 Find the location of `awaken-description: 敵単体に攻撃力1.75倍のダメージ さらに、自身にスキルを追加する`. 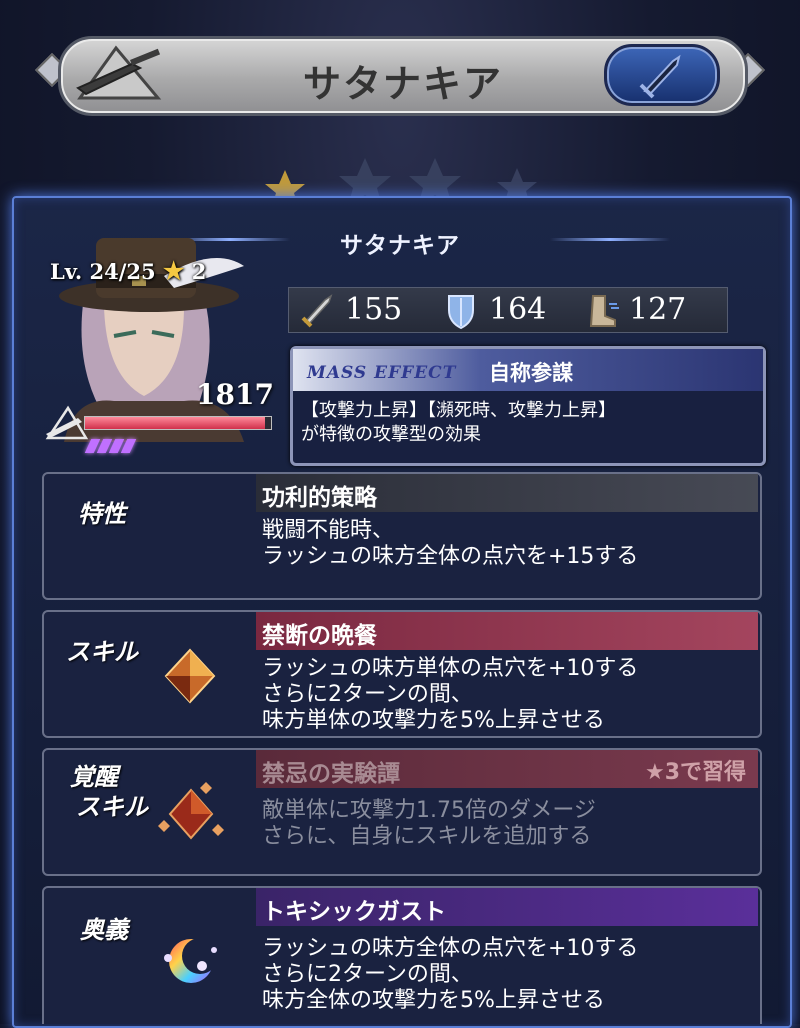

awaken-description: 敵単体に攻撃力1.75倍のダメージ さらに、自身にスキルを追加する is located at coordinates (429, 824).